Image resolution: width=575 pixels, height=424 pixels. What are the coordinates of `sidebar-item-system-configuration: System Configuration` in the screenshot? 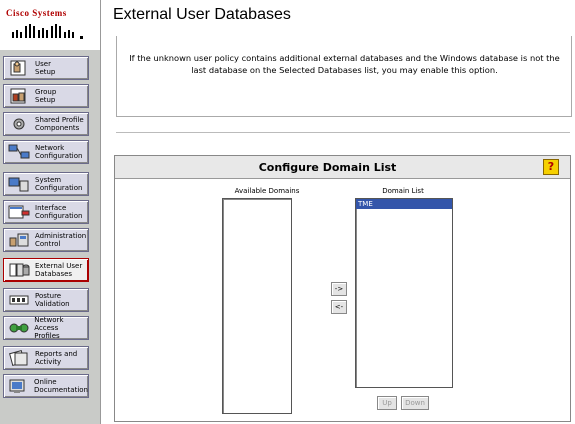 It's located at (46, 184).